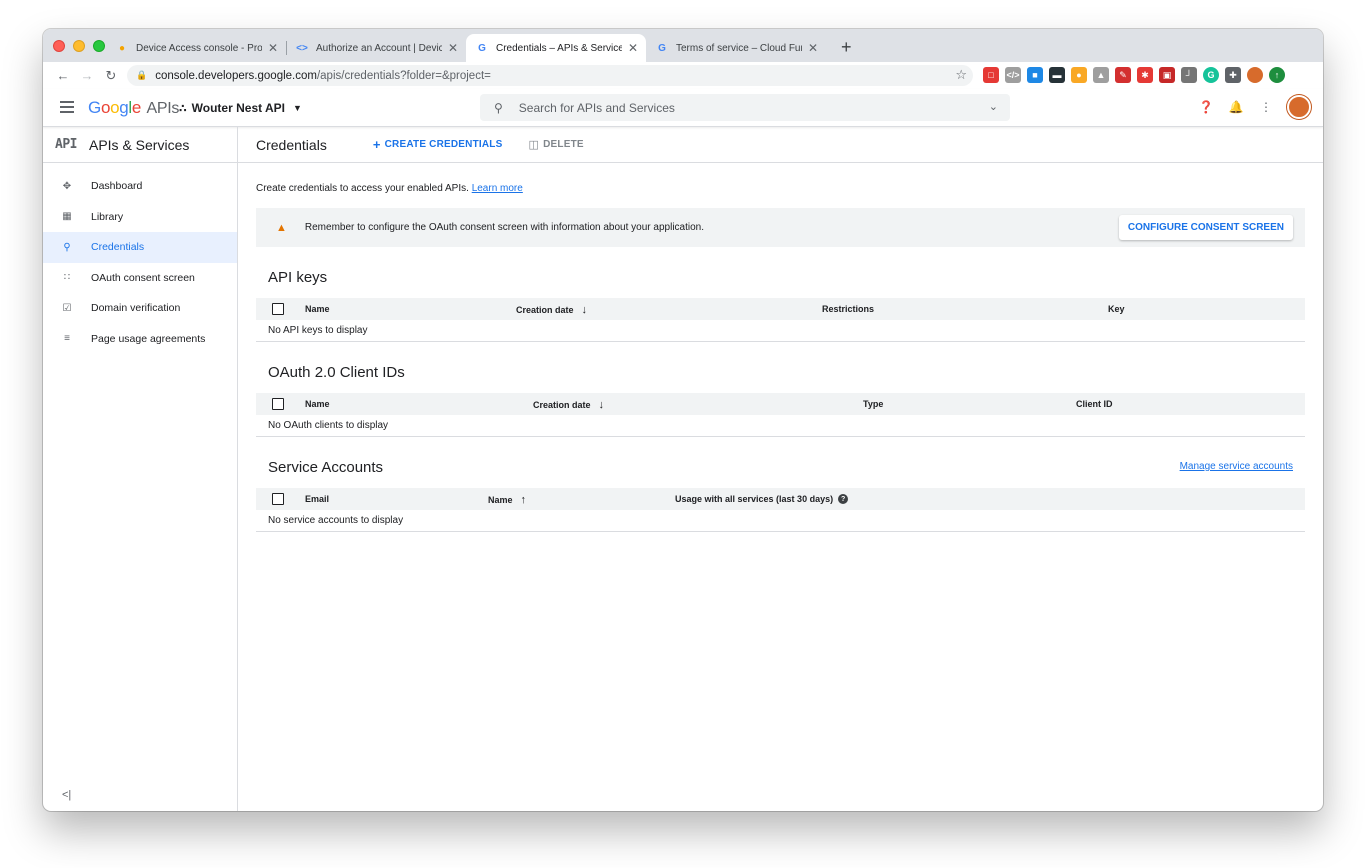  What do you see at coordinates (1035, 75) in the screenshot?
I see `extension-icon: ■` at bounding box center [1035, 75].